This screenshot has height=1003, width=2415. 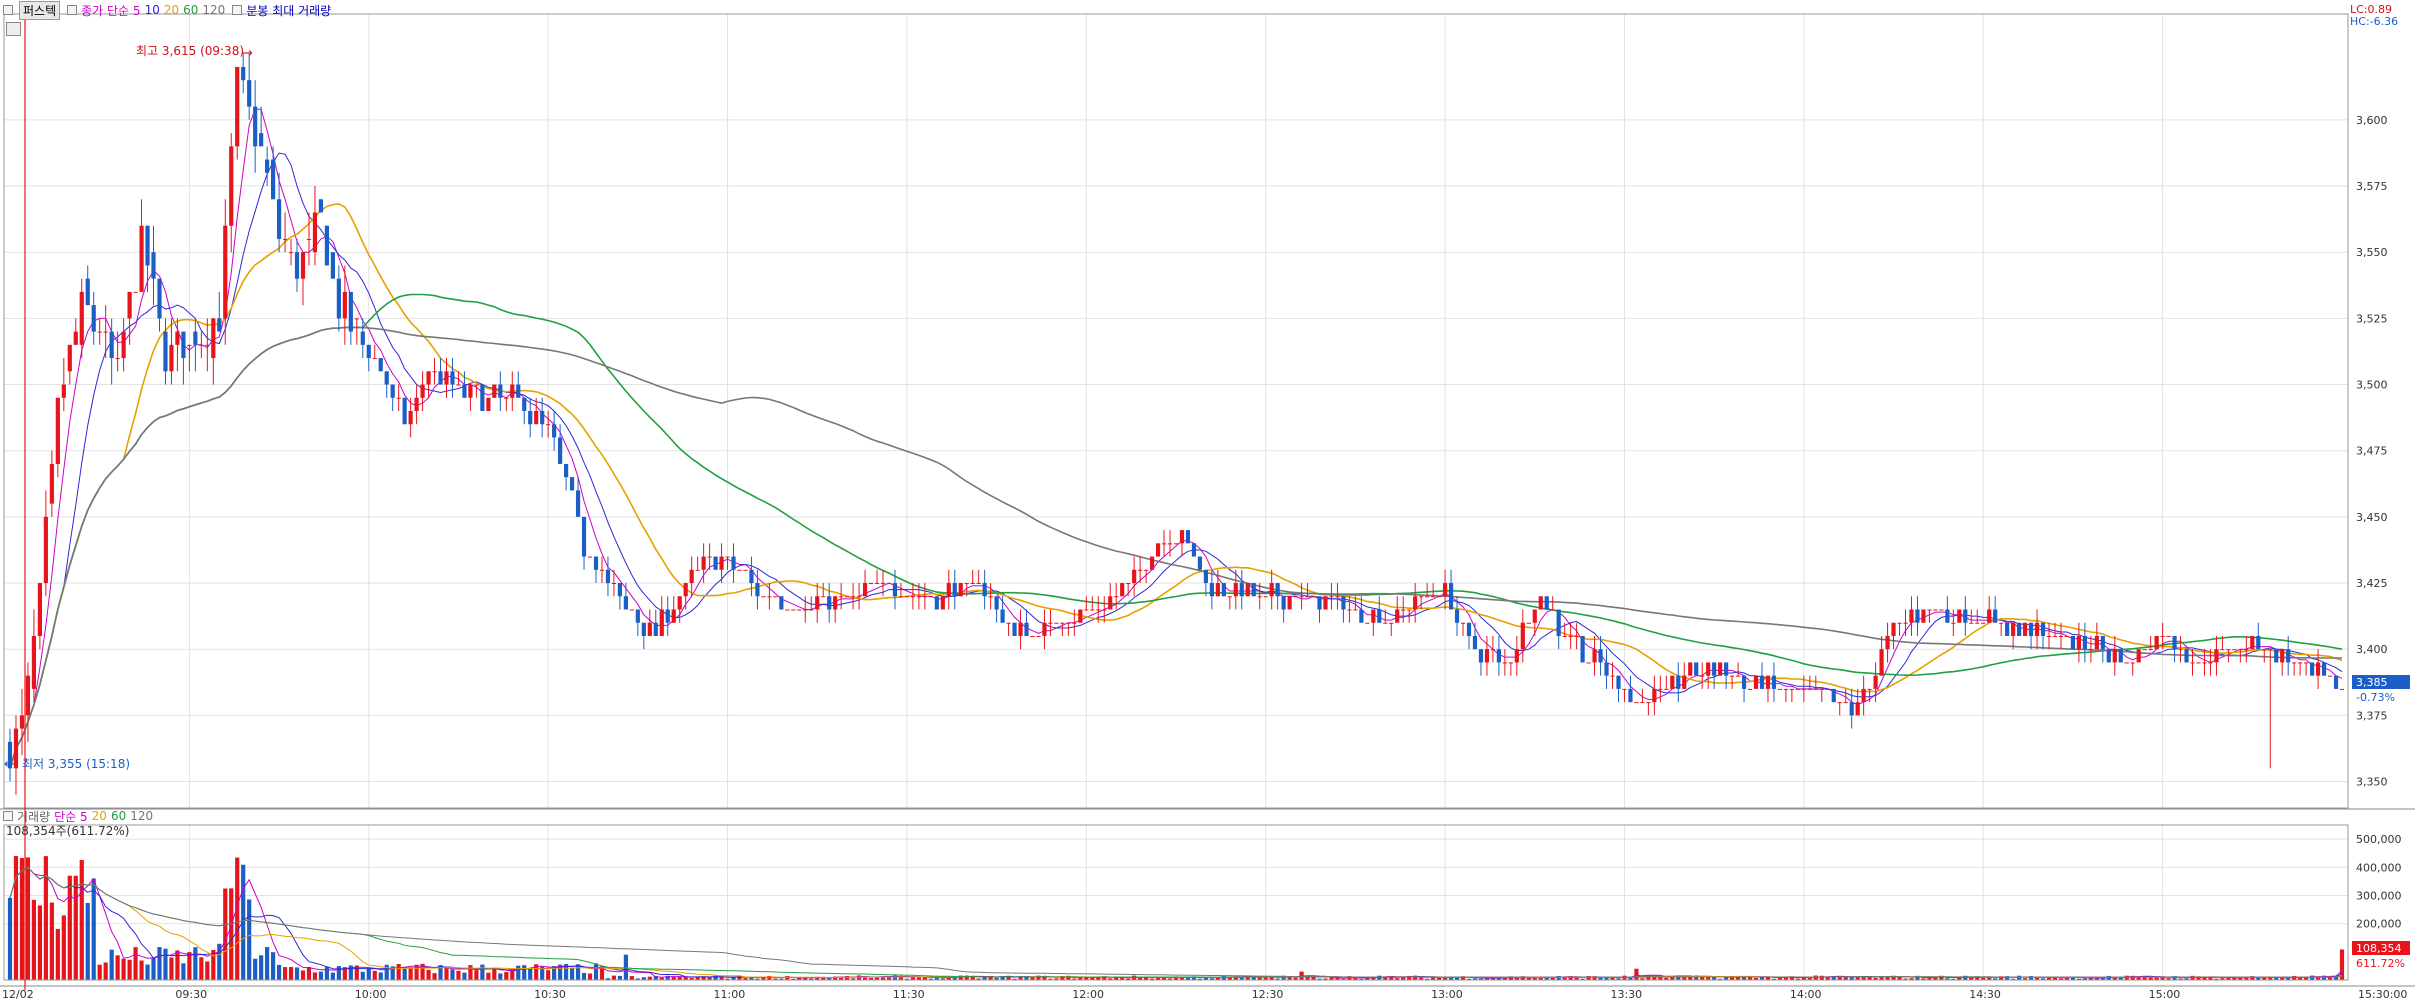 I want to click on volume-tick-label: 300,000, so click(x=2379, y=895).